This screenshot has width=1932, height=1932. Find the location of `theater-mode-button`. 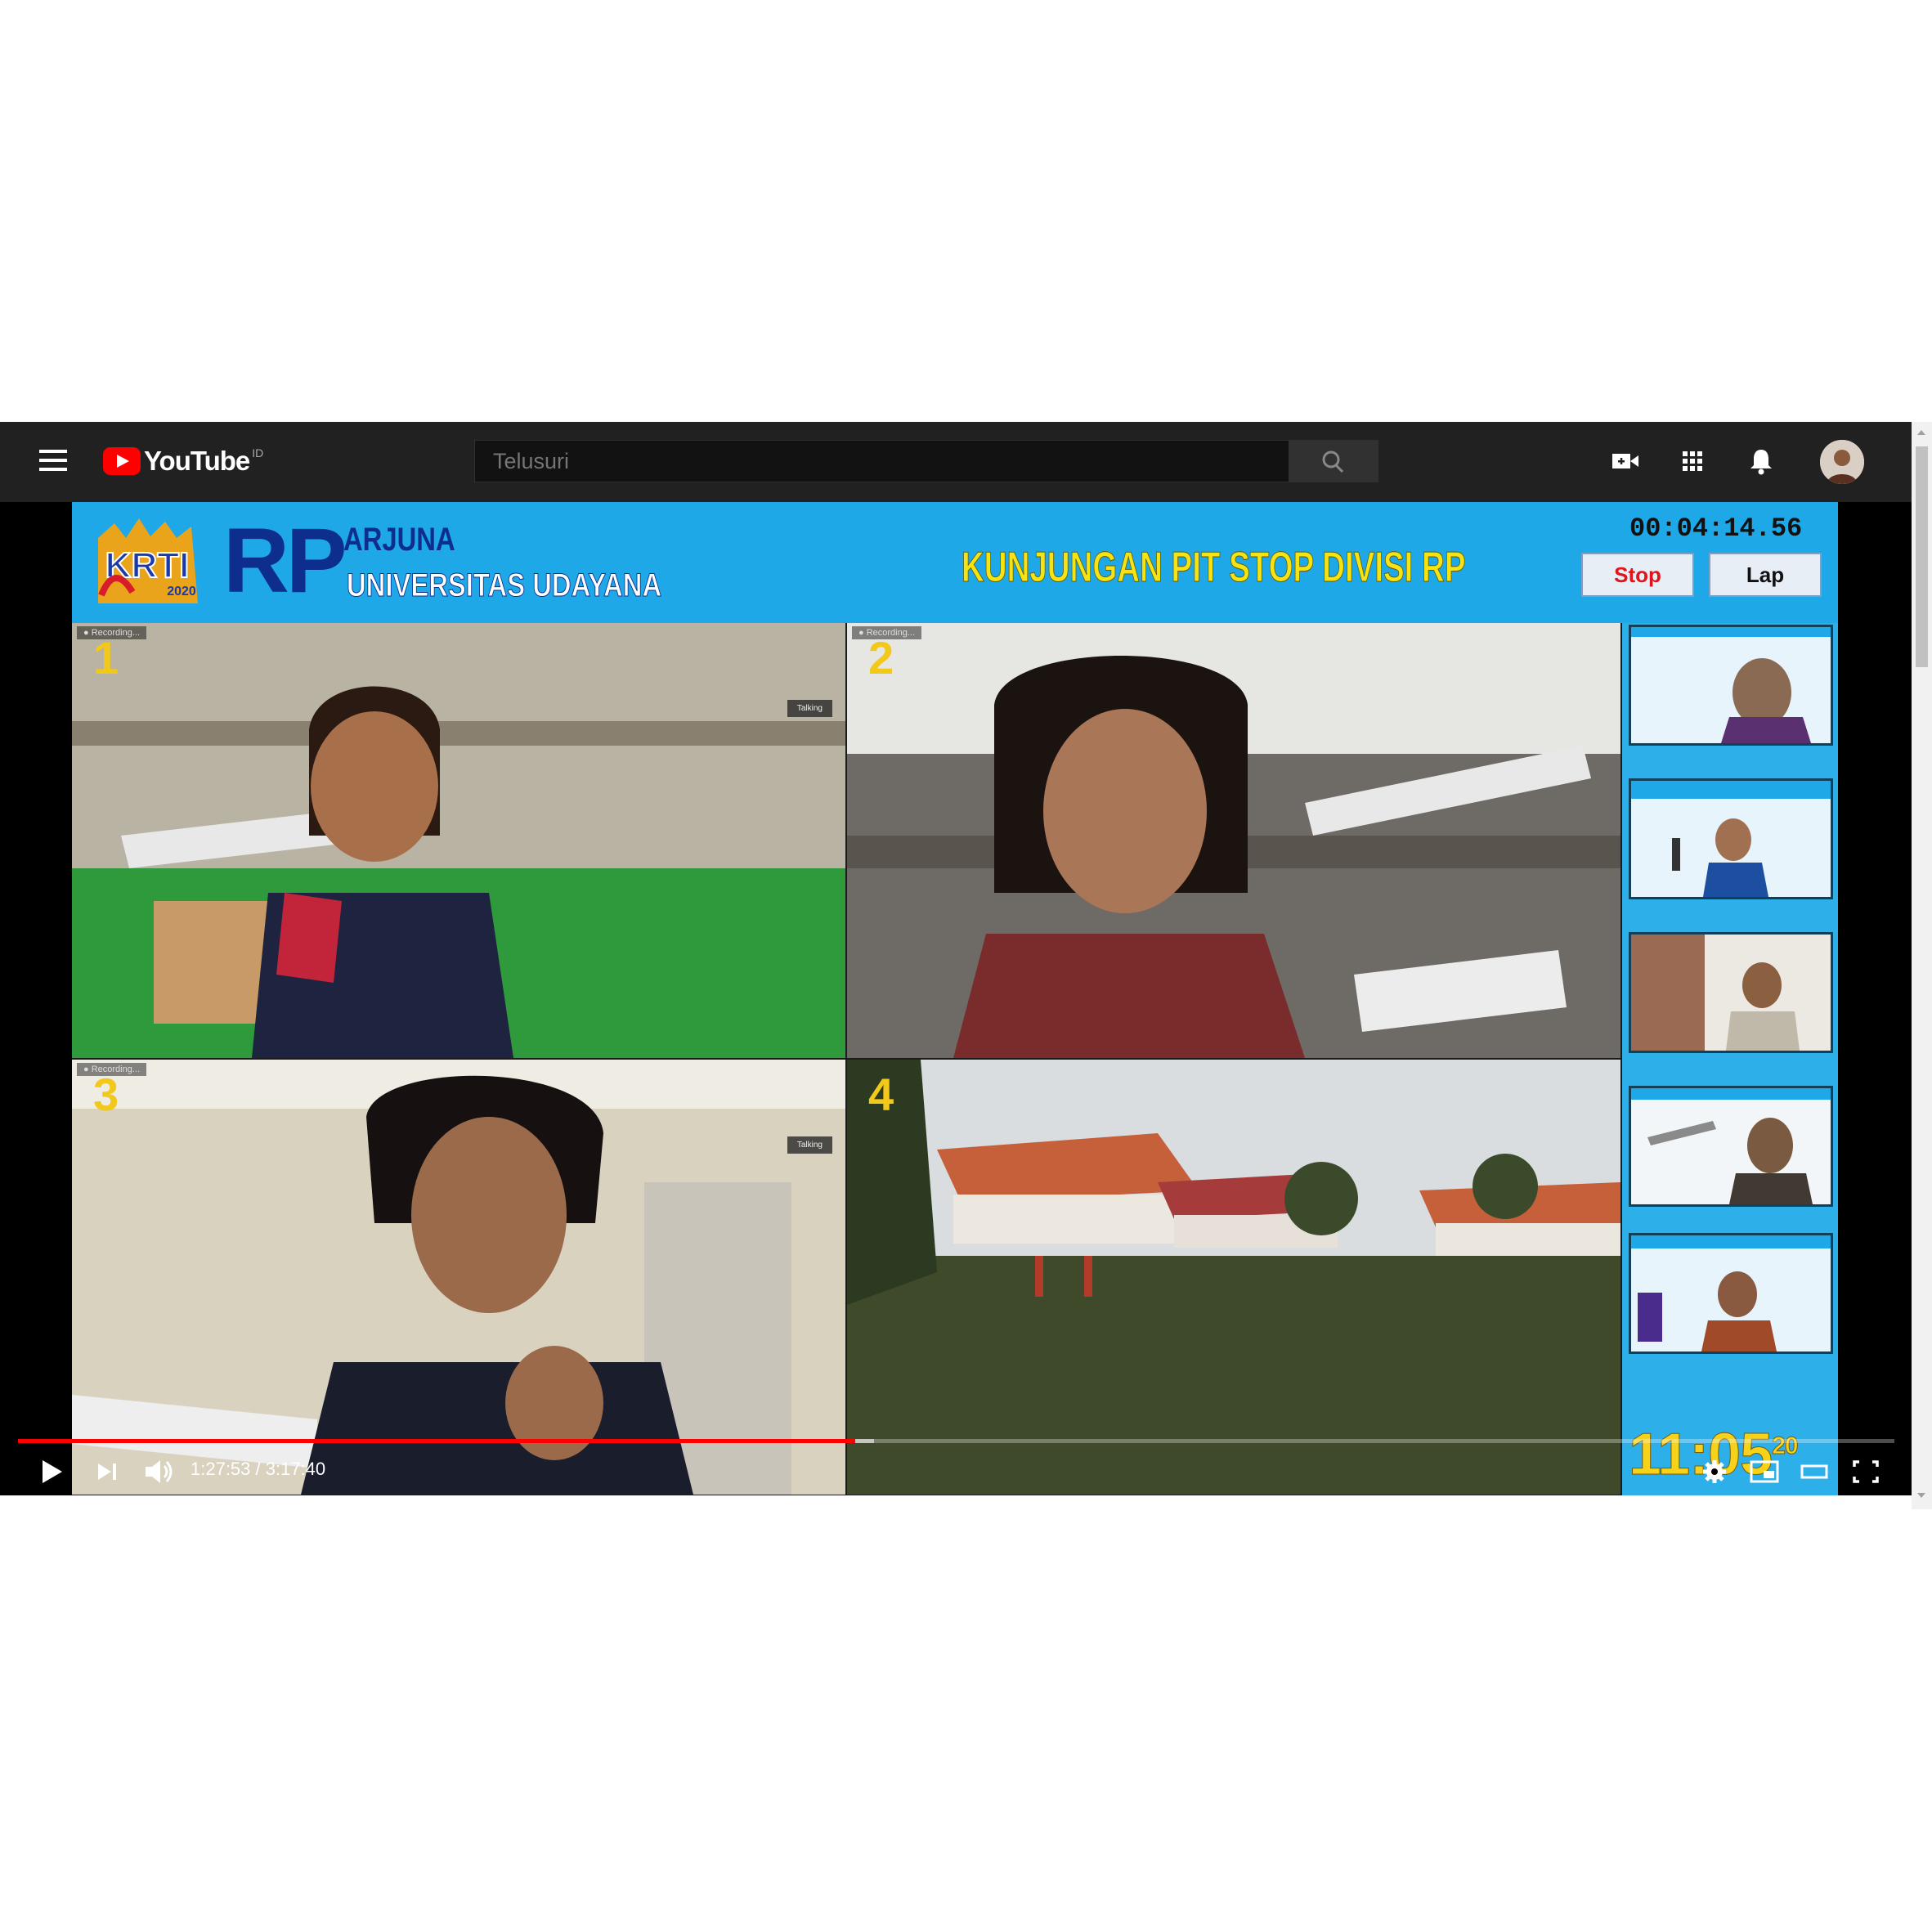

theater-mode-button is located at coordinates (1815, 1472).